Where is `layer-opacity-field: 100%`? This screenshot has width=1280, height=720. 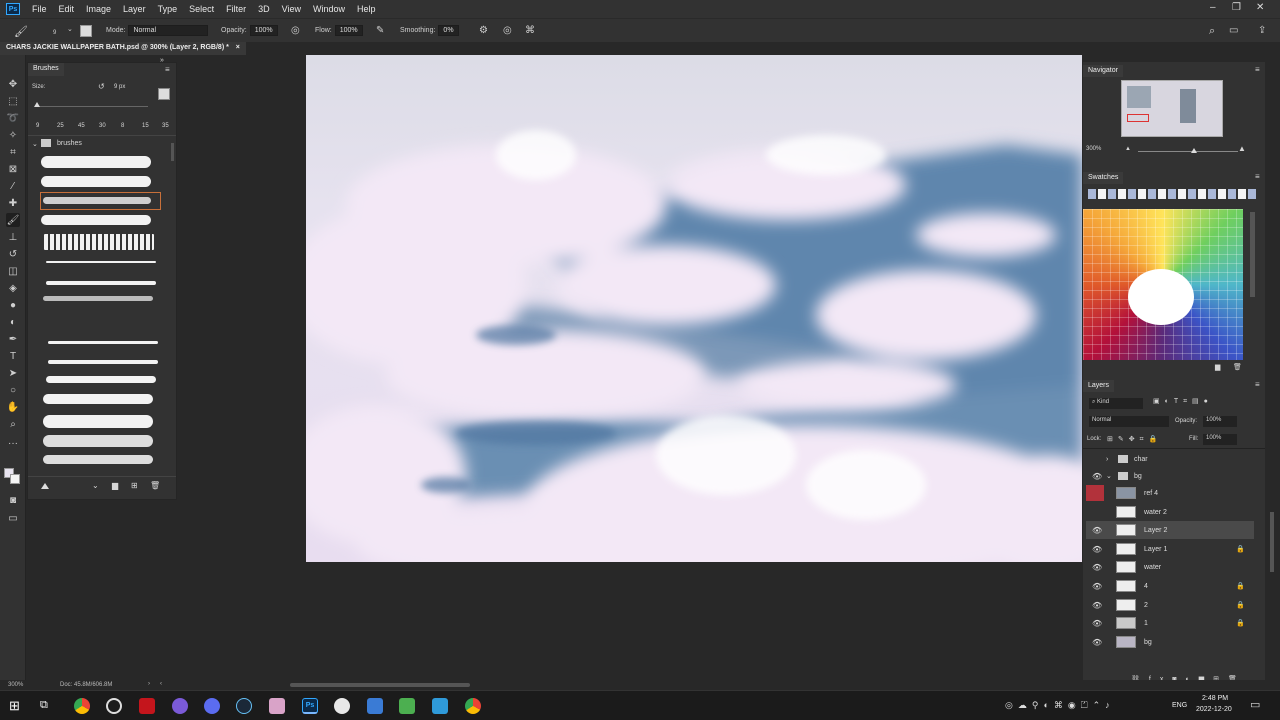
layer-opacity-field: 100% is located at coordinates (1220, 421).